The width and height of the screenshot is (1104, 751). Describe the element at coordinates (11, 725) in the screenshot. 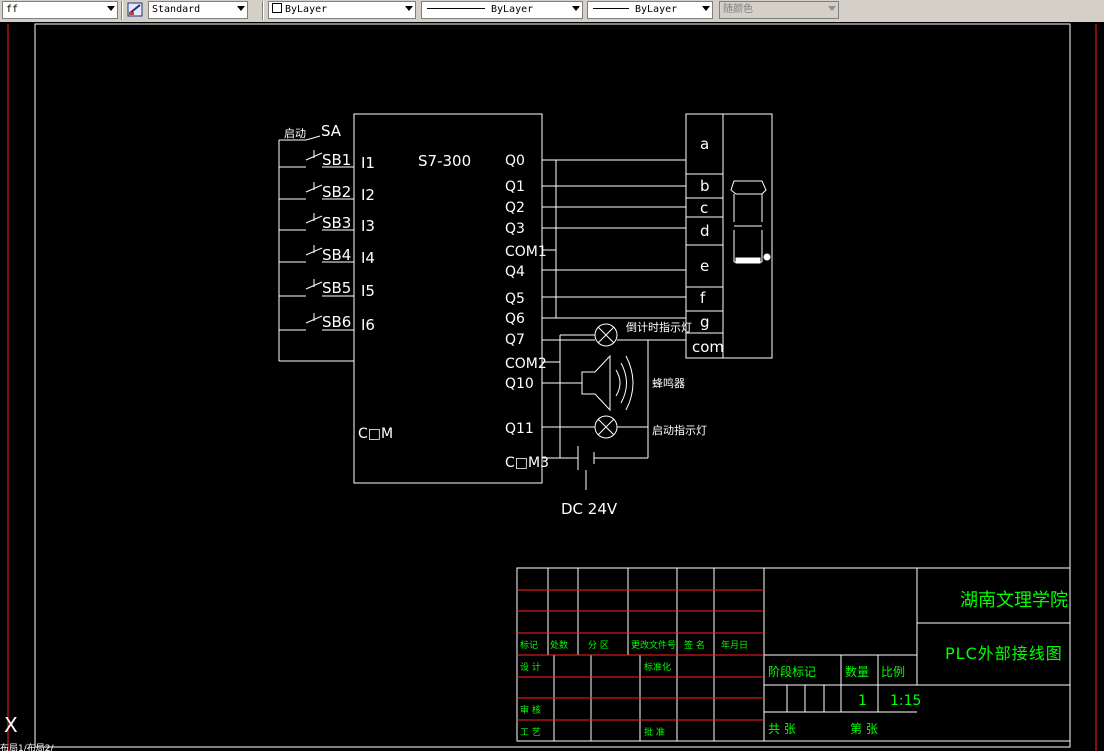

I see `ucs-icon: X` at that location.